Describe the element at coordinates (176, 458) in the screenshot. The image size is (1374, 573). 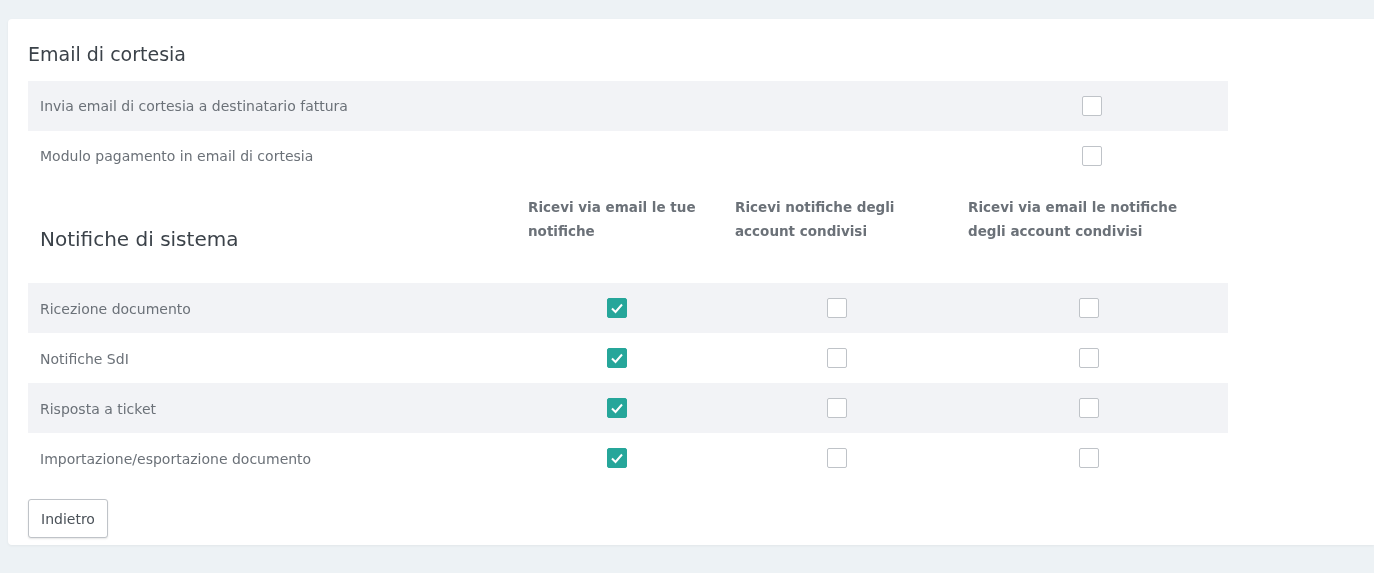
I see `notification-label: Importazione/esportazione documento` at that location.